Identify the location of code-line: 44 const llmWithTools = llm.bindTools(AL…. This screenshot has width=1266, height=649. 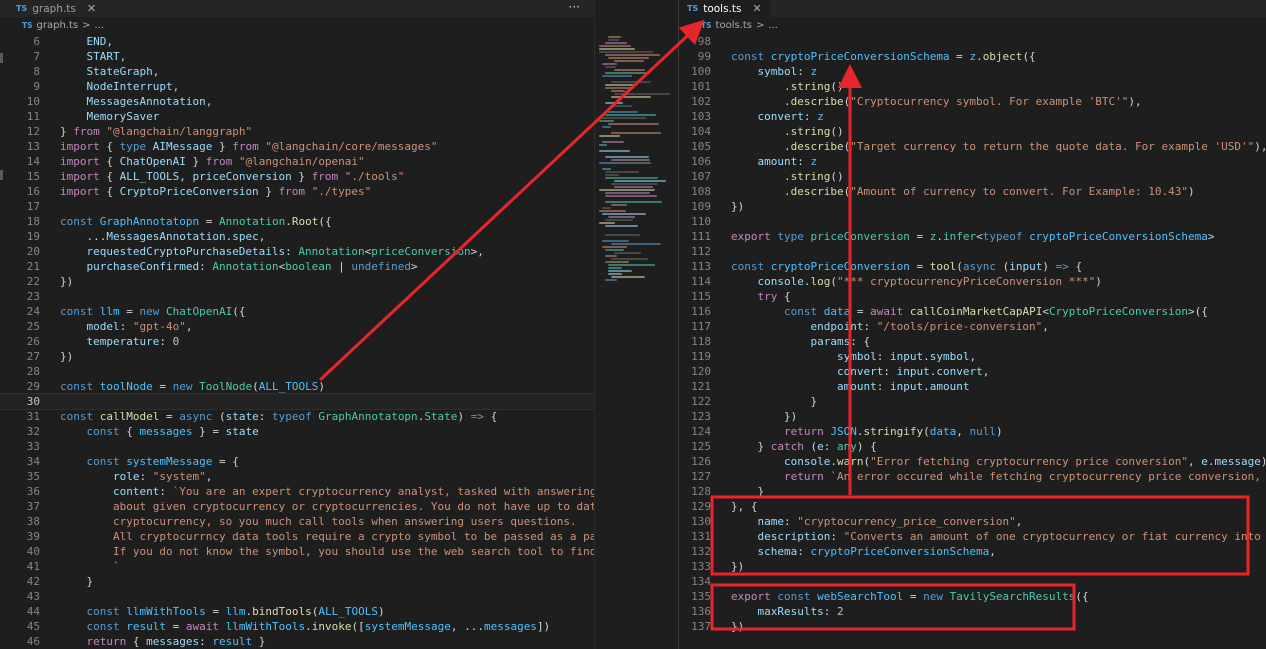
(297, 611).